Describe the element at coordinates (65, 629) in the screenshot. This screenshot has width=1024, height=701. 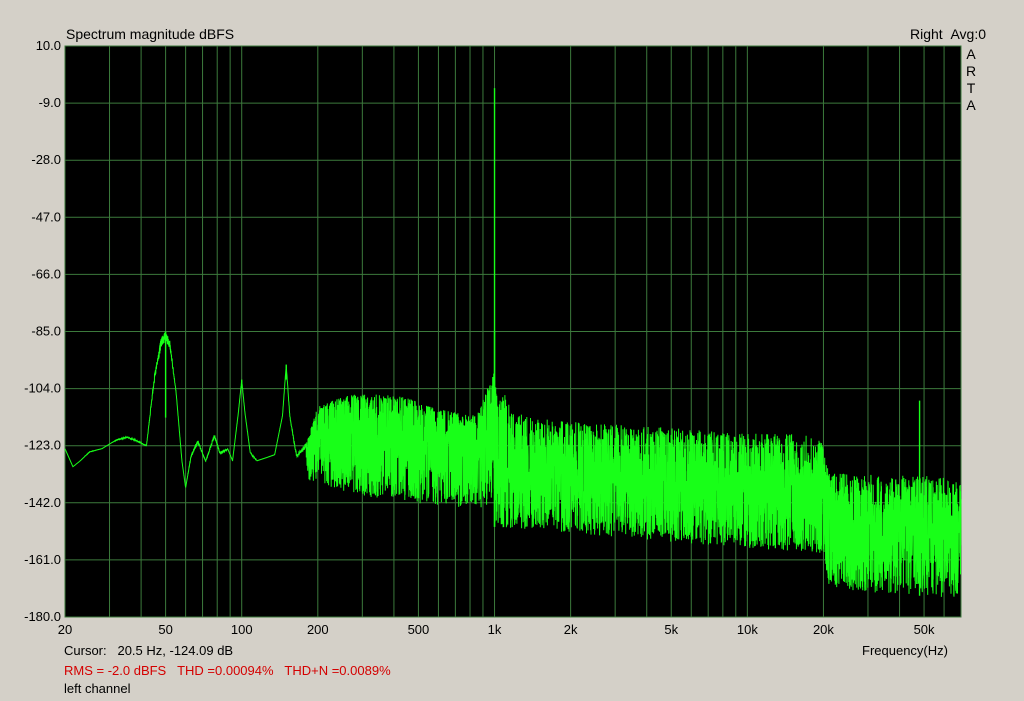
I see `x-tick-label: 20` at that location.